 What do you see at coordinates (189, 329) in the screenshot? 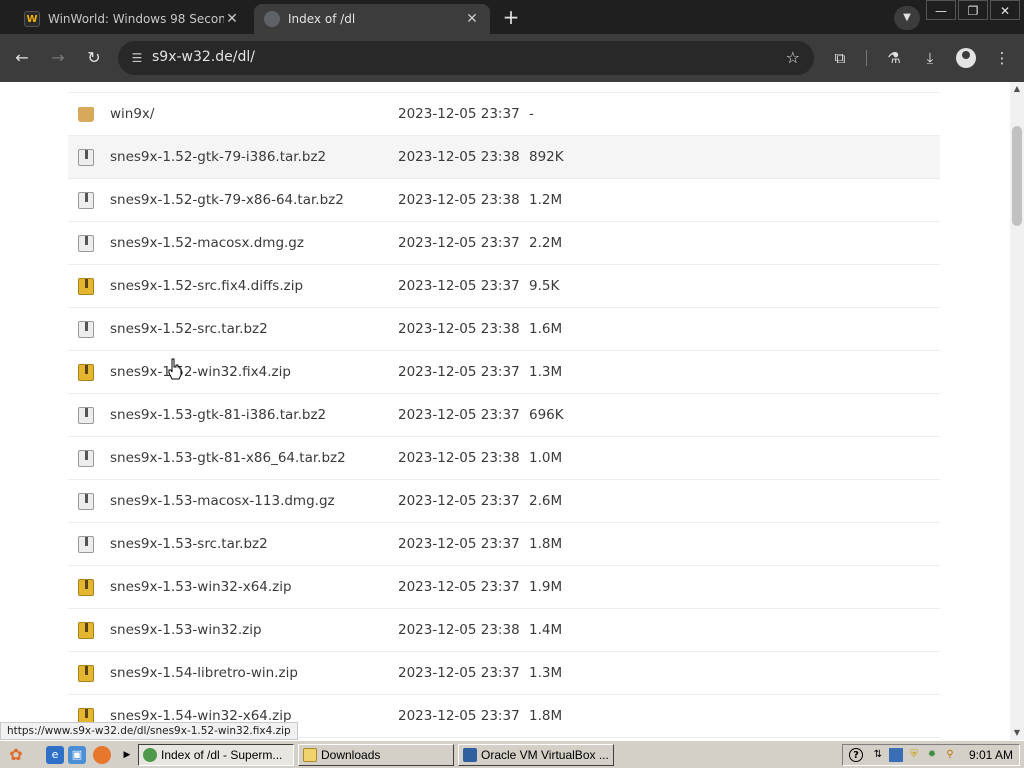
I see `file-name-link: snes9x-1.52-src.tar.bz2` at bounding box center [189, 329].